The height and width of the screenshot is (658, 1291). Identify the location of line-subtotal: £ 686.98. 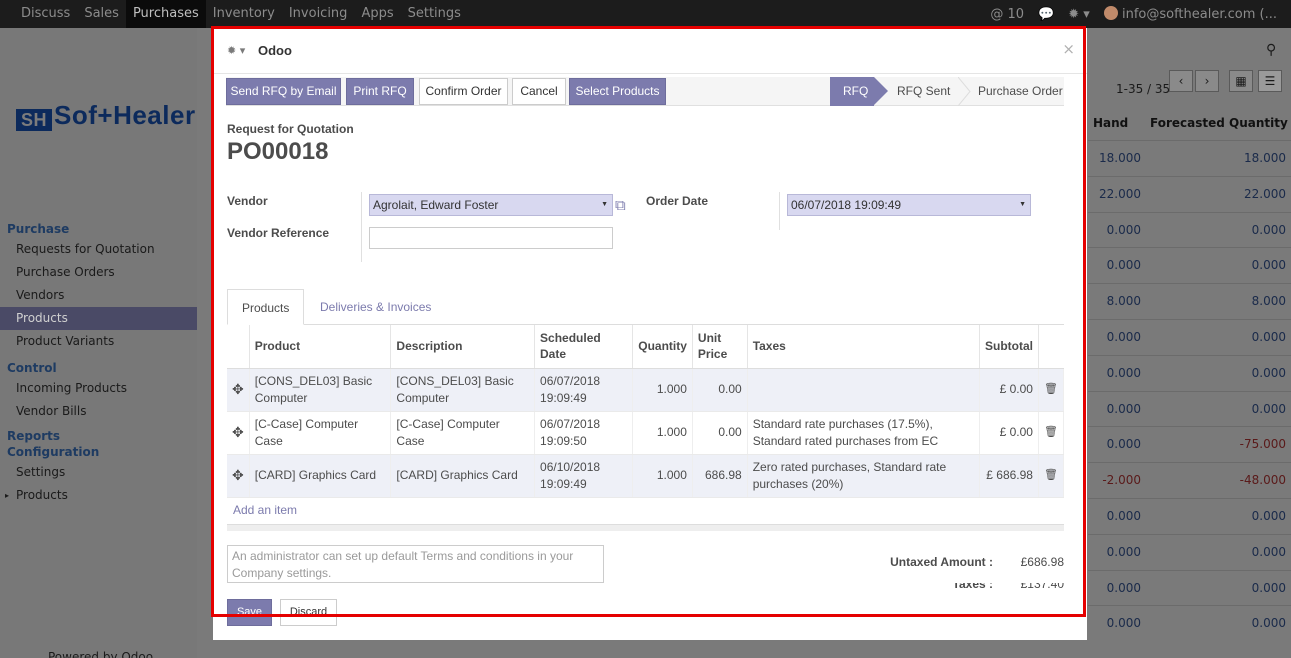
(1009, 476).